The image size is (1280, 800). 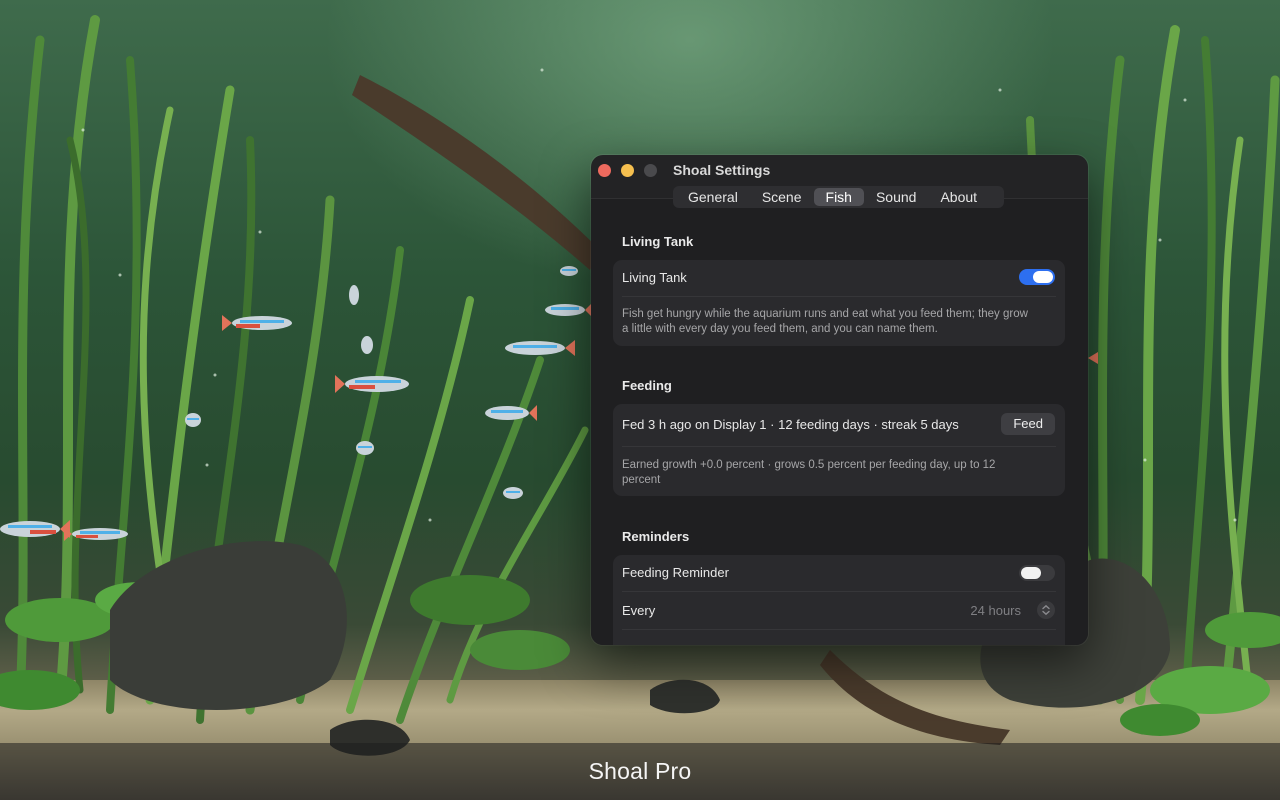 I want to click on reminders-card: Feeding Reminder Every 24 hours, so click(x=839, y=600).